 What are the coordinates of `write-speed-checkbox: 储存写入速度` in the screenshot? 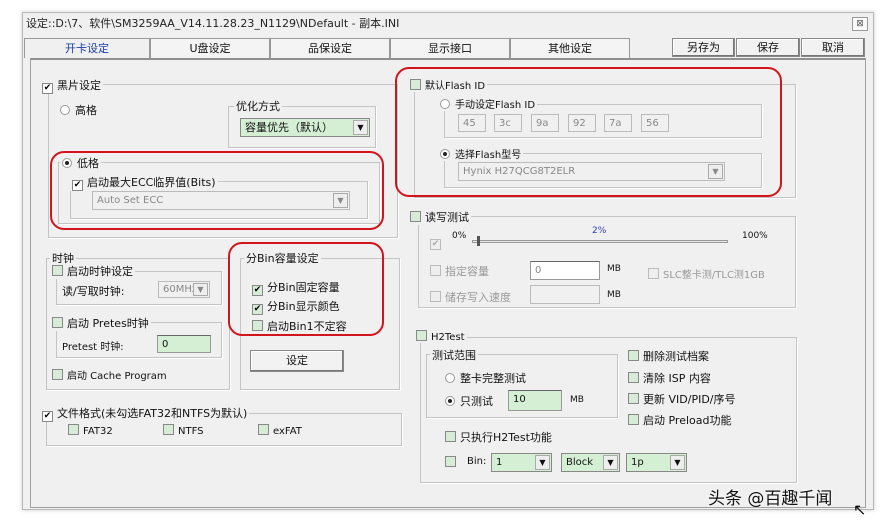 It's located at (470, 297).